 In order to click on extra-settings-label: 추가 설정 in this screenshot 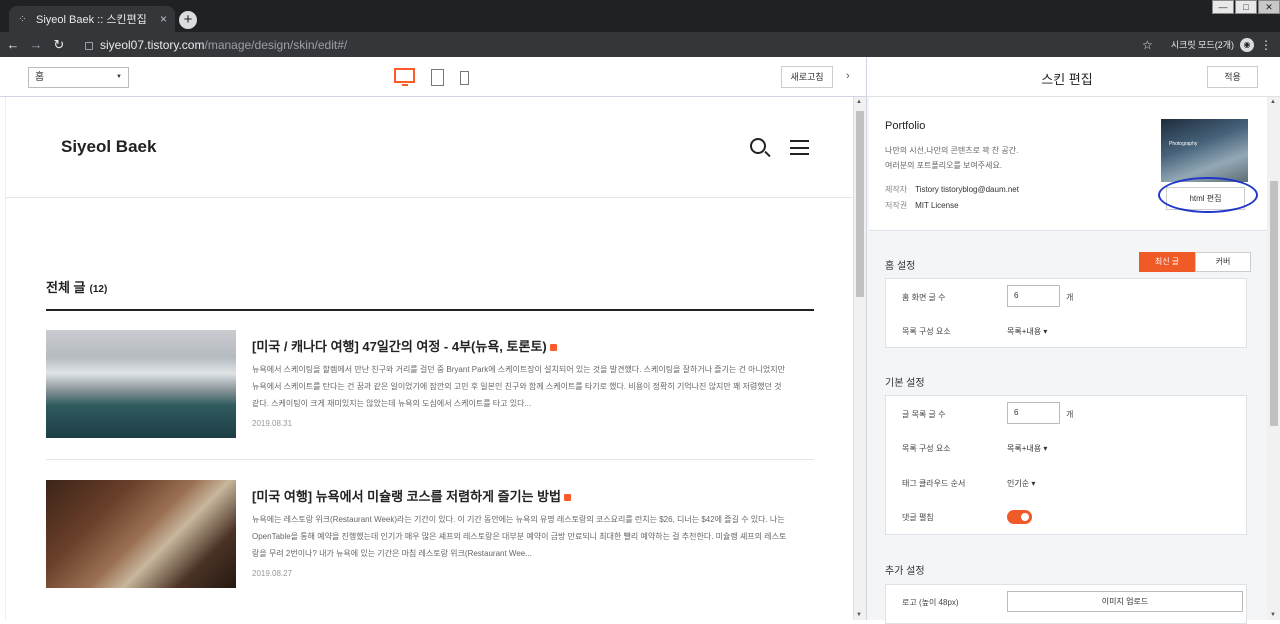, I will do `click(905, 571)`.